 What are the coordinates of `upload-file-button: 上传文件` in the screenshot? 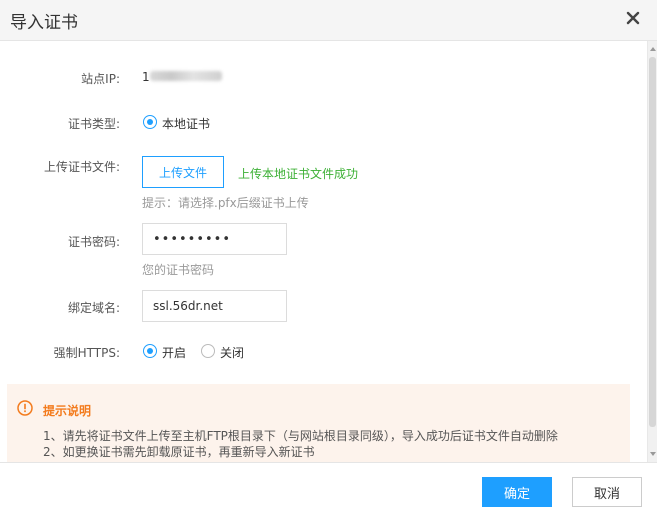 It's located at (183, 172).